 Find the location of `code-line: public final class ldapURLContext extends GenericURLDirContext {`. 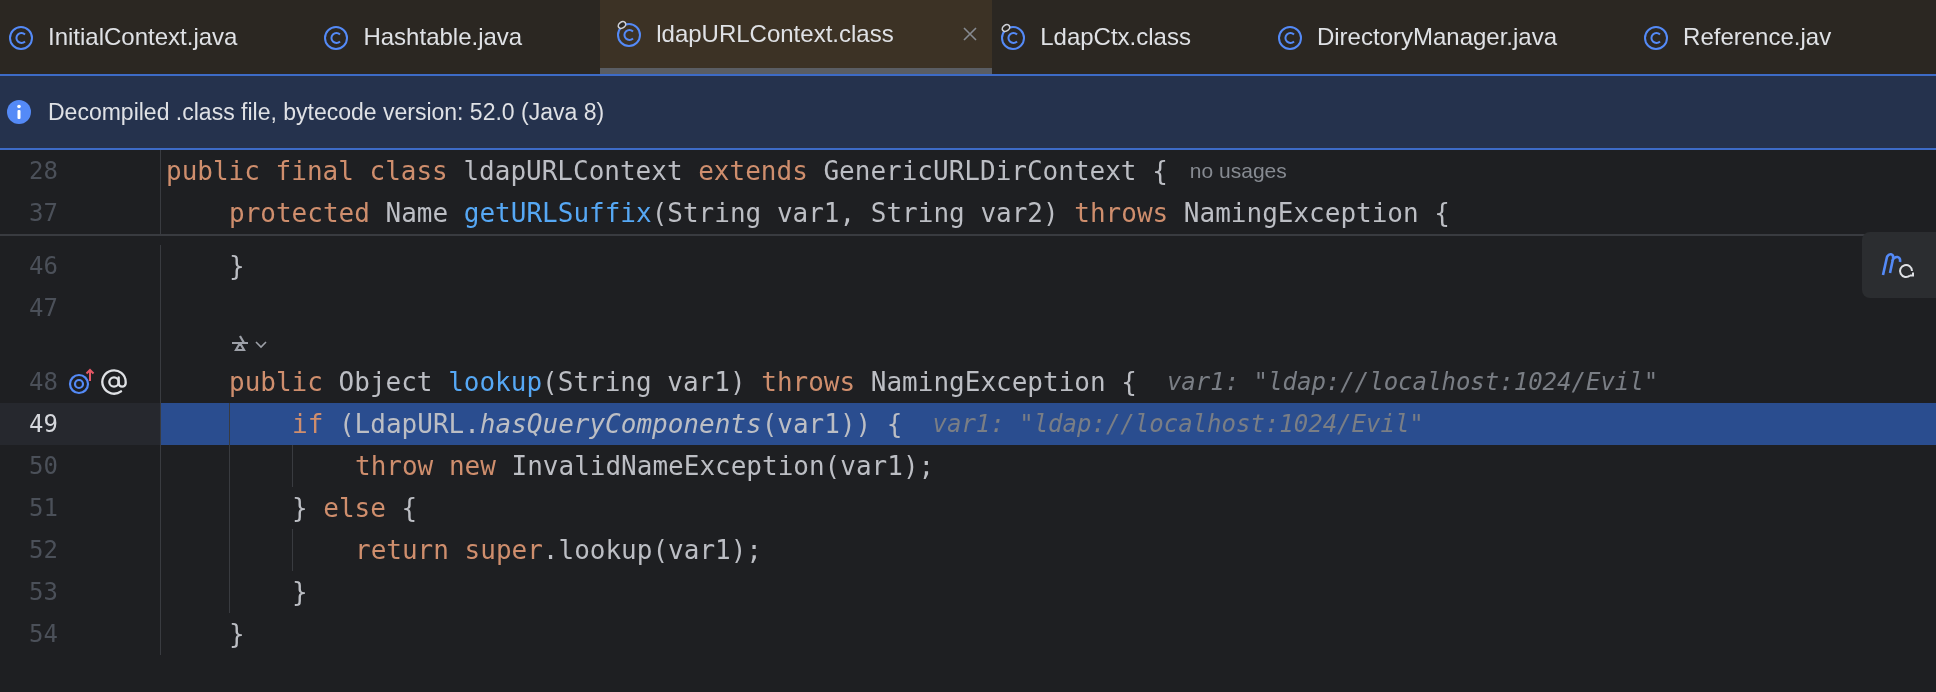

code-line: public final class ldapURLContext extends GenericURLDirContext { is located at coordinates (667, 171).